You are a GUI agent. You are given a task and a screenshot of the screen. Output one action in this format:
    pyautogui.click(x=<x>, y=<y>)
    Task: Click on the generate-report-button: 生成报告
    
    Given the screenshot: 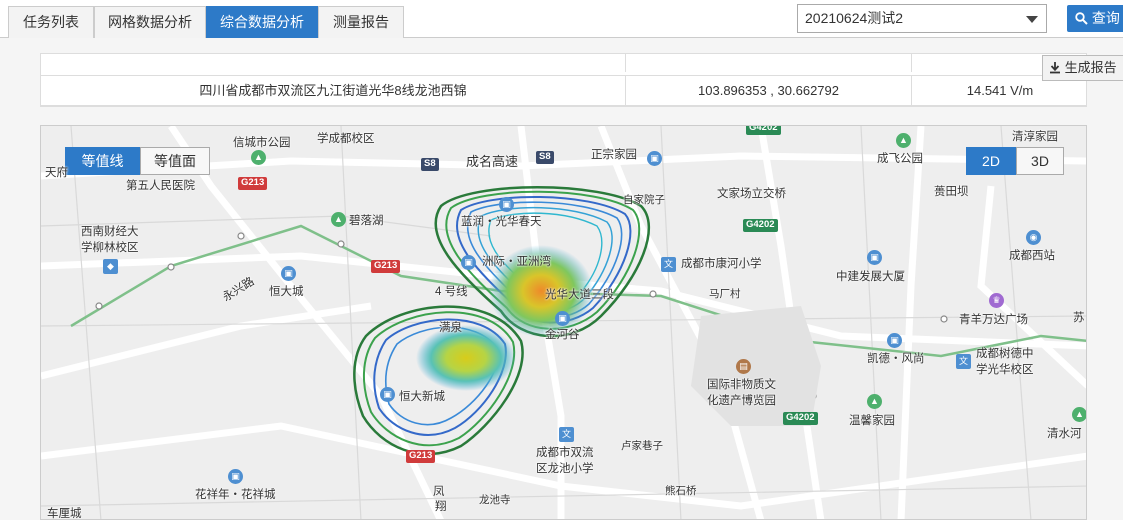 What is the action you would take?
    pyautogui.click(x=1082, y=68)
    